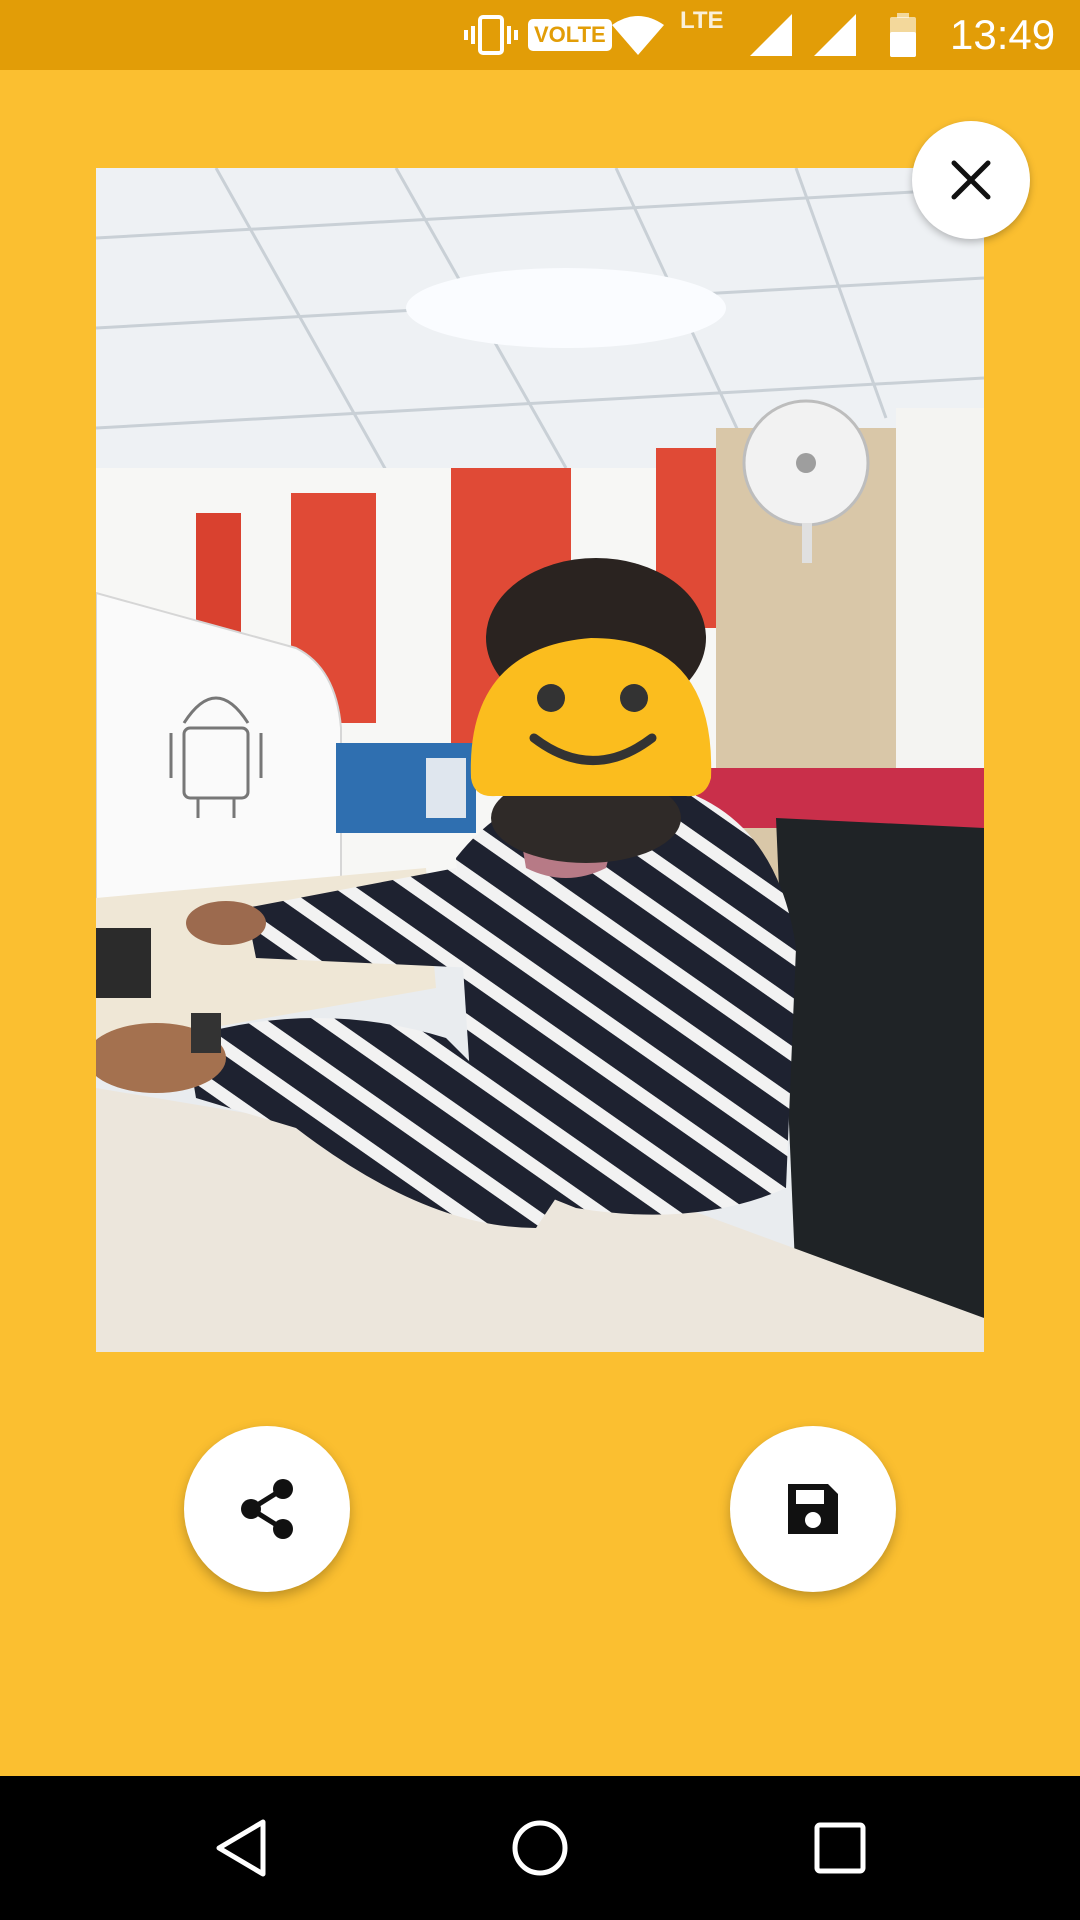 The width and height of the screenshot is (1080, 1920). I want to click on share-icon, so click(267, 1509).